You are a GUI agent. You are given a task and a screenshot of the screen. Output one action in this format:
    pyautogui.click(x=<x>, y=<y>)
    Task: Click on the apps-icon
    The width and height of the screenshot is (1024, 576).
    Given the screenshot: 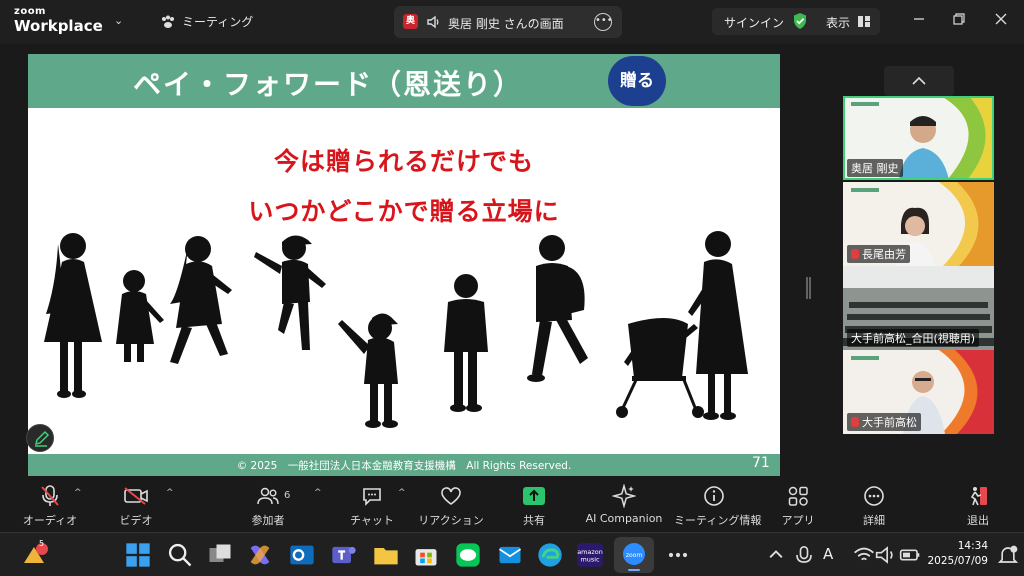 What is the action you would take?
    pyautogui.click(x=798, y=496)
    